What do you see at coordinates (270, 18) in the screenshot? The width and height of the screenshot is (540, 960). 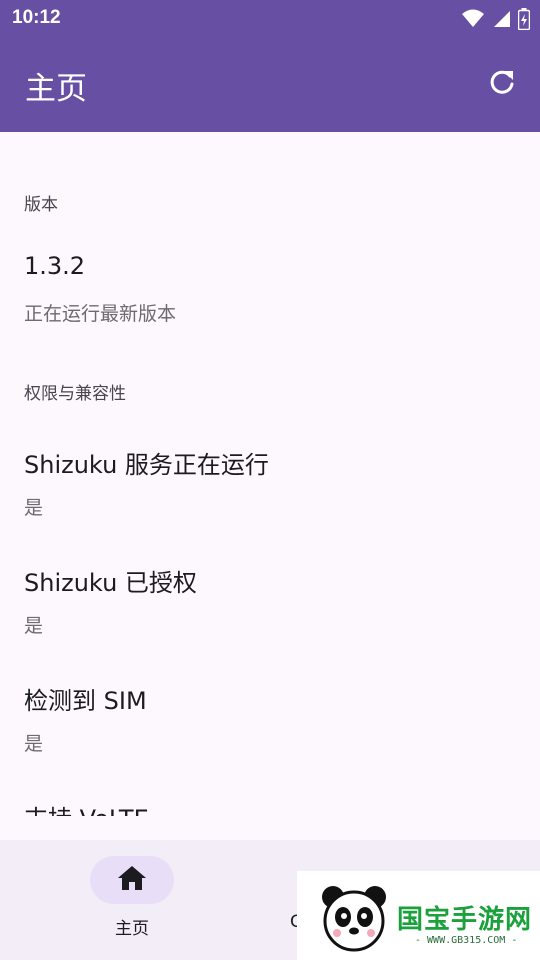 I see `status-bar: 10:12` at bounding box center [270, 18].